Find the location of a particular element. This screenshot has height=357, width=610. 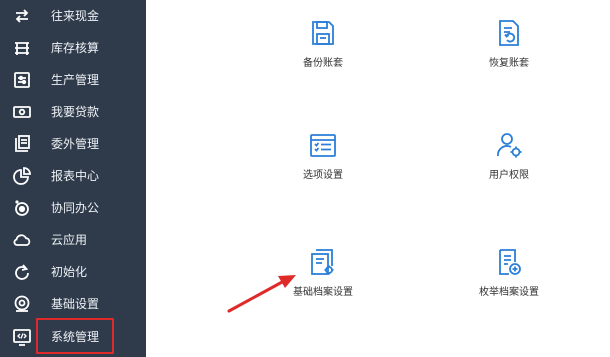

tile-user-permissions: 用户权限 is located at coordinates (509, 160).